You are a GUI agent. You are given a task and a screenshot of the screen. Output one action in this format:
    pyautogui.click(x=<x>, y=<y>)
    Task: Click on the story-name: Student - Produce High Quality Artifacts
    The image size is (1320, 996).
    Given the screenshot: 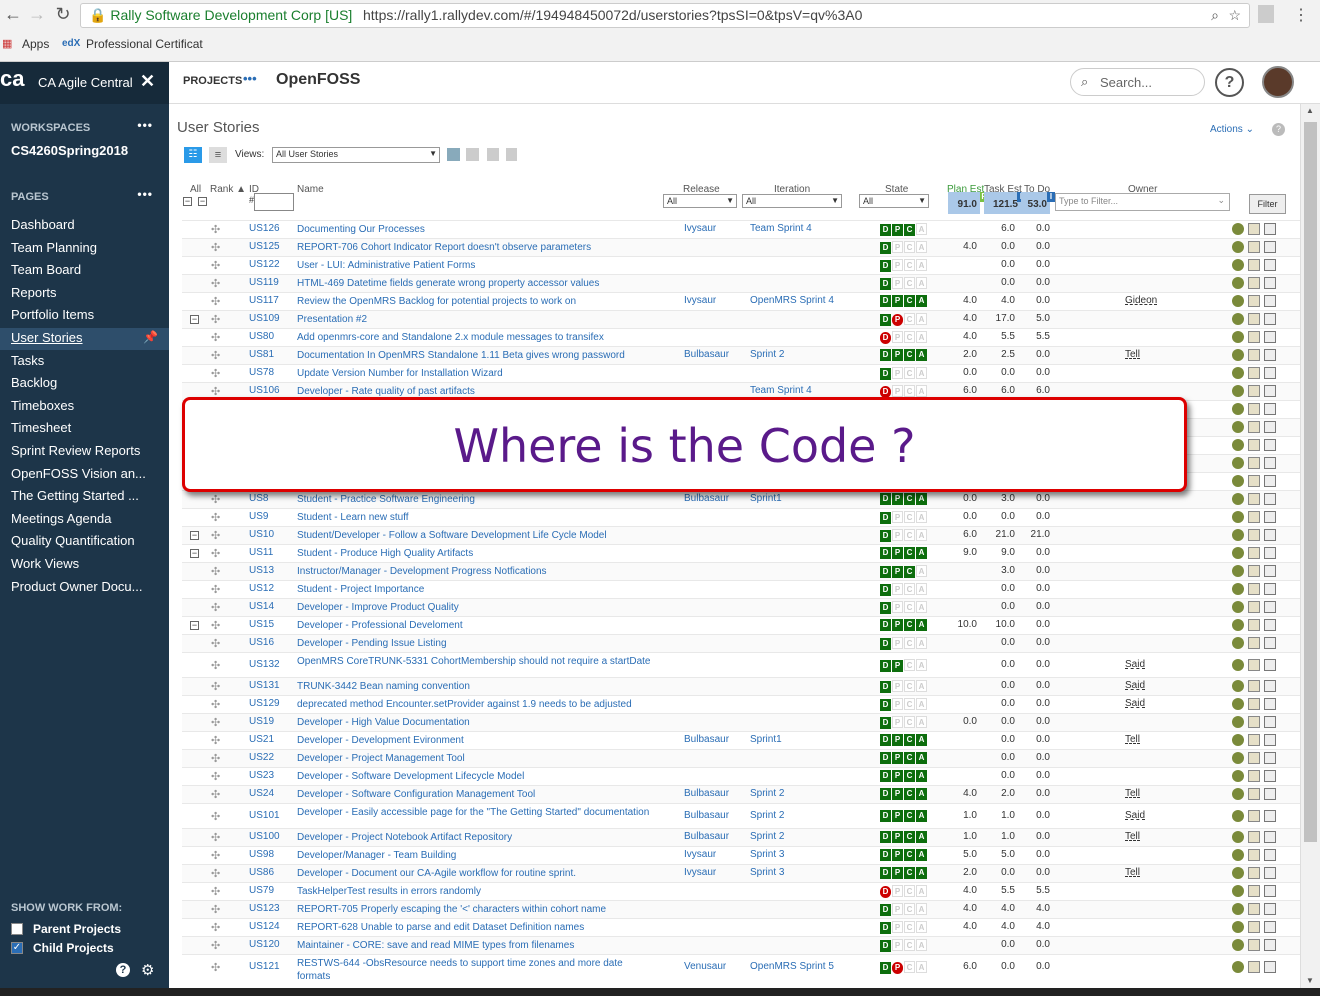 What is the action you would take?
    pyautogui.click(x=477, y=553)
    